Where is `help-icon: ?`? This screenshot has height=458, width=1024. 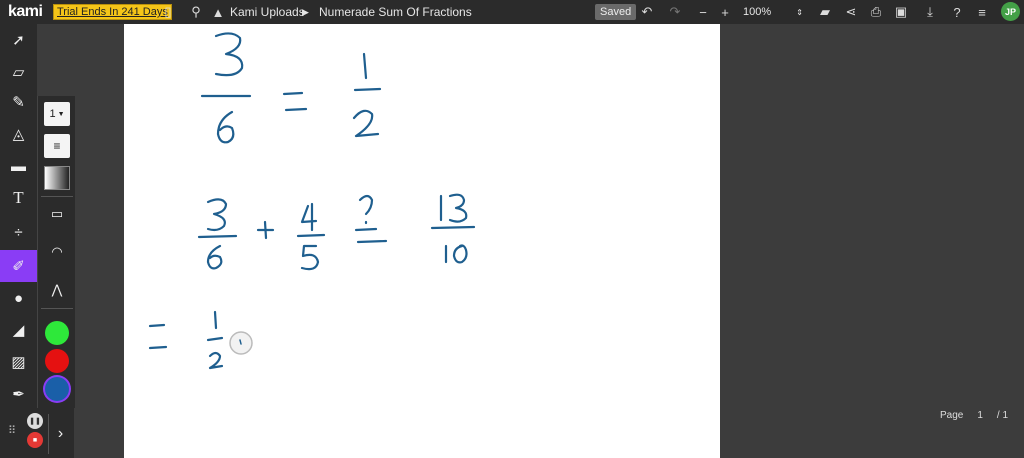 help-icon: ? is located at coordinates (957, 12).